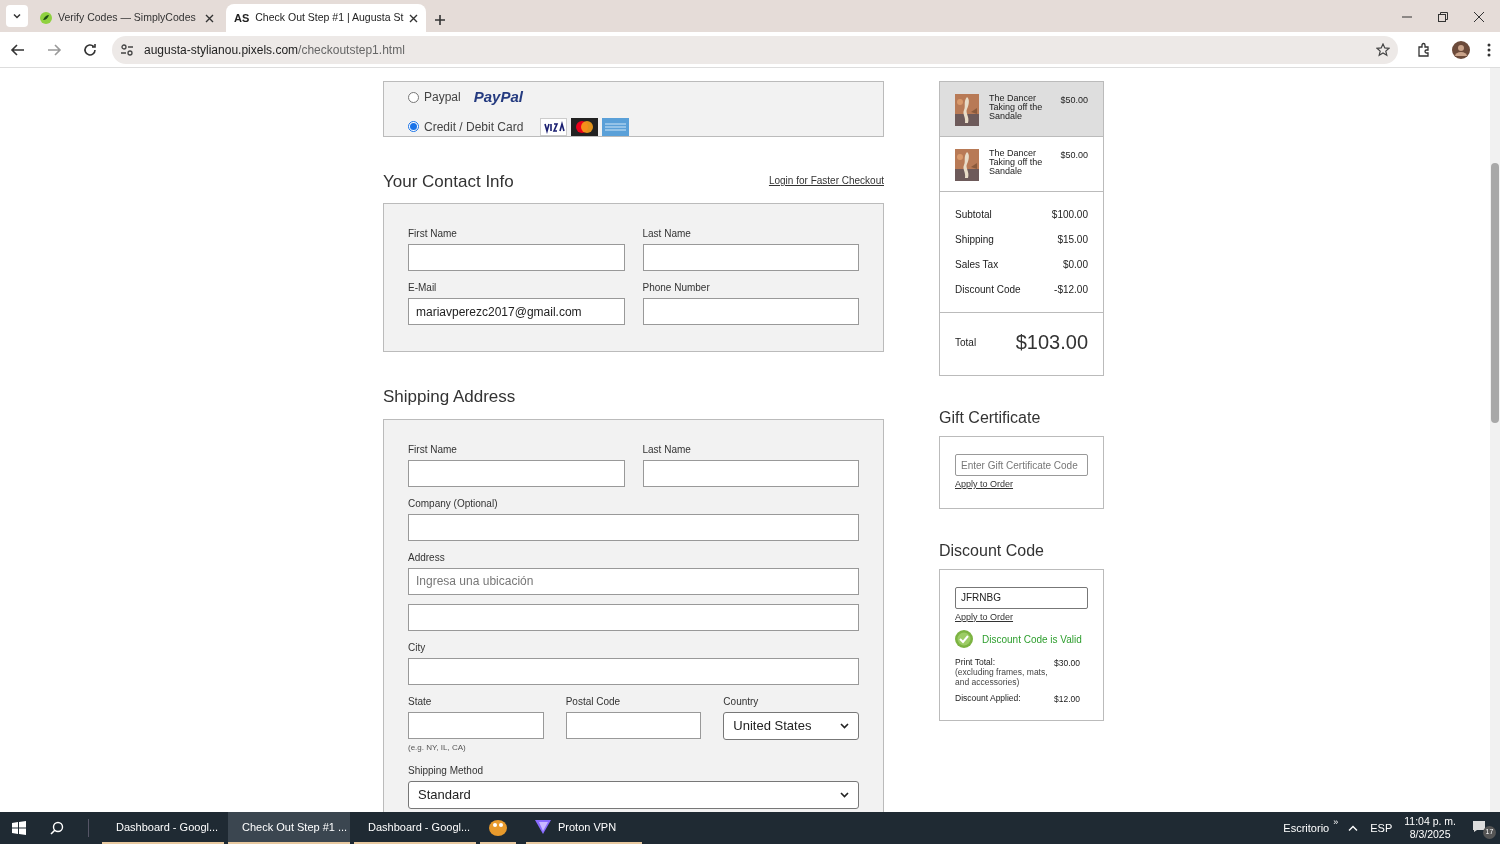 This screenshot has height=844, width=1500. Describe the element at coordinates (975, 662) in the screenshot. I see `summary-label: Print Total:` at that location.